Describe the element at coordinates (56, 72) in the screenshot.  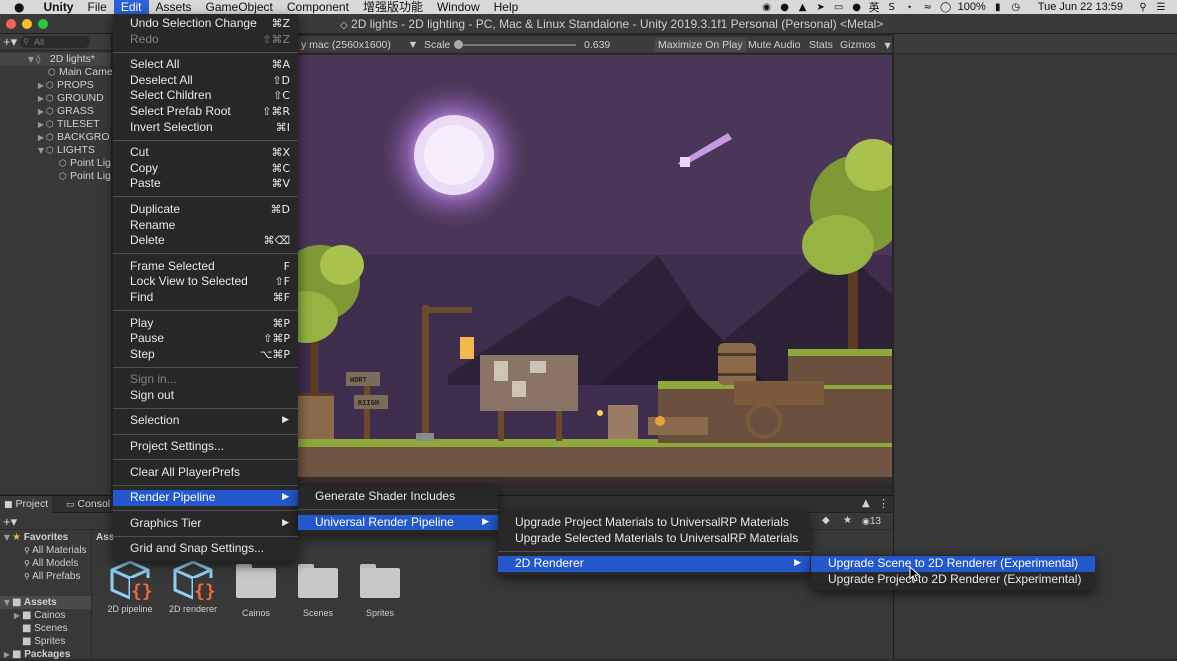
I see `hierarchy-row: ⬡ Main Came` at that location.